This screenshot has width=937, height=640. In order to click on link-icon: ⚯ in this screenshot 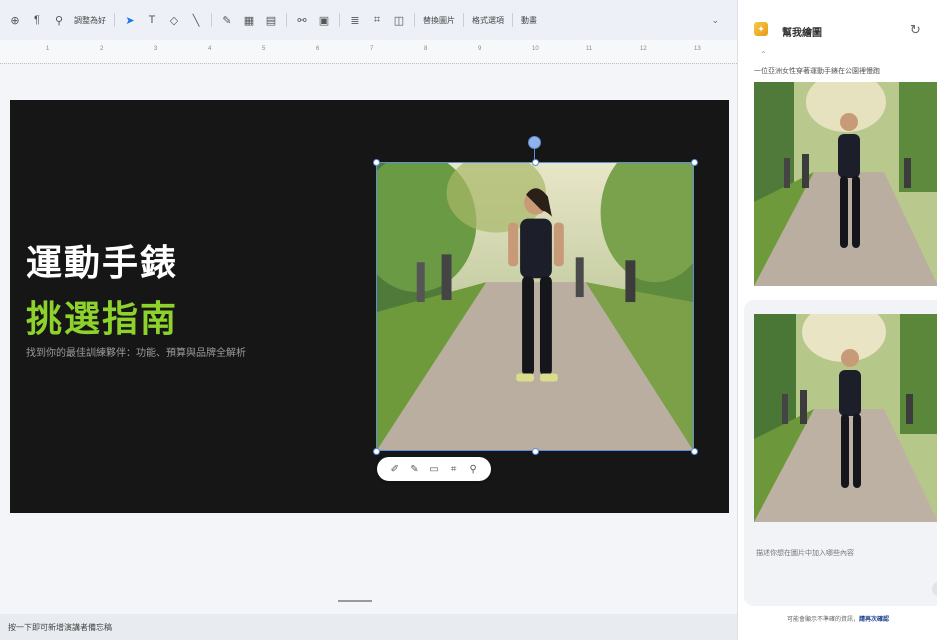, I will do `click(302, 20)`.